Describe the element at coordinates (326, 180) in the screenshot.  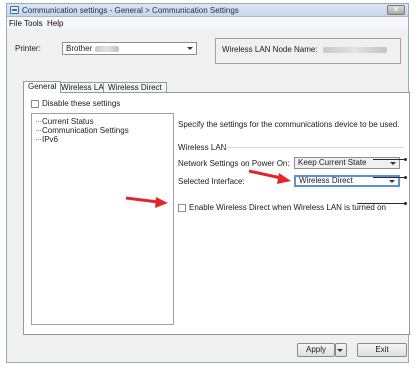
I see `selected-interface-value: Wireless Direct` at that location.